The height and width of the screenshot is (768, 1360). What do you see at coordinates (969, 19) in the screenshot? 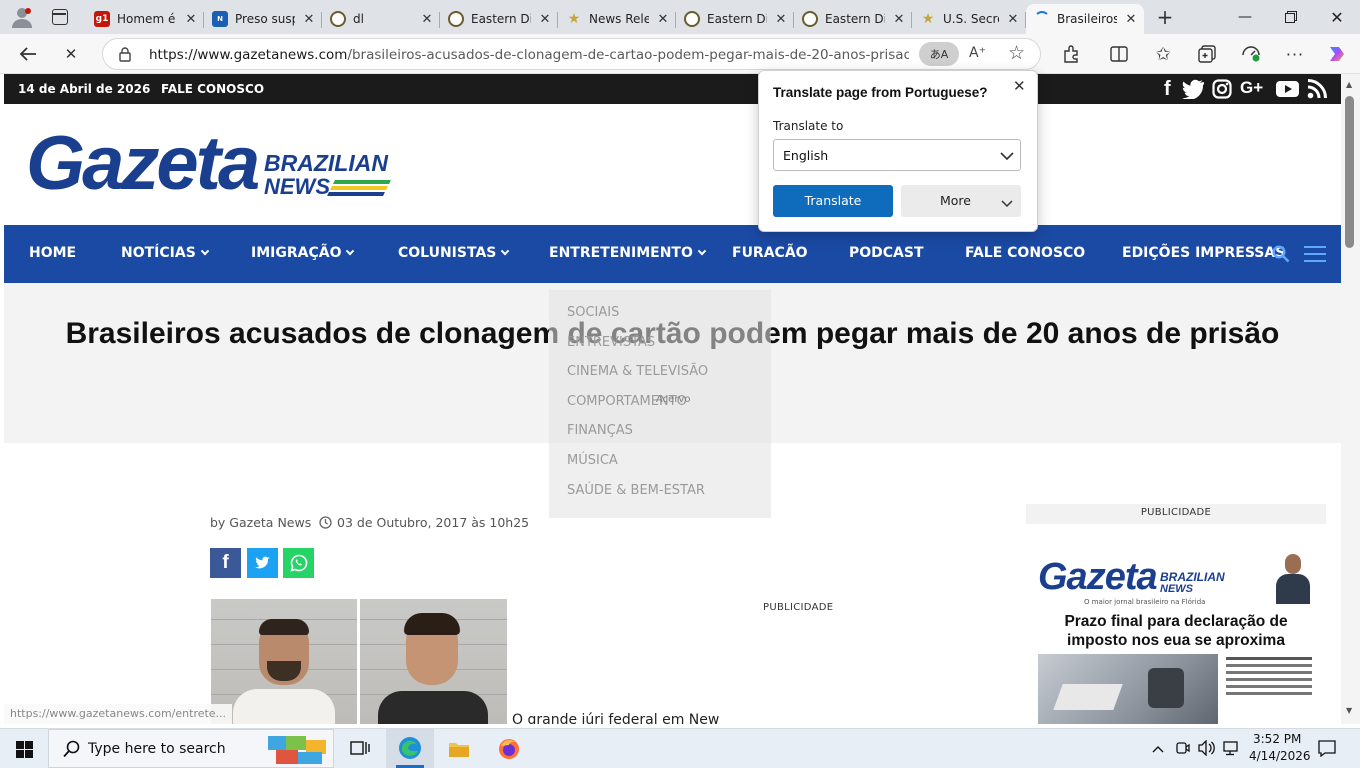
I see `tab-8: ★ U.S. Secret ✕` at bounding box center [969, 19].